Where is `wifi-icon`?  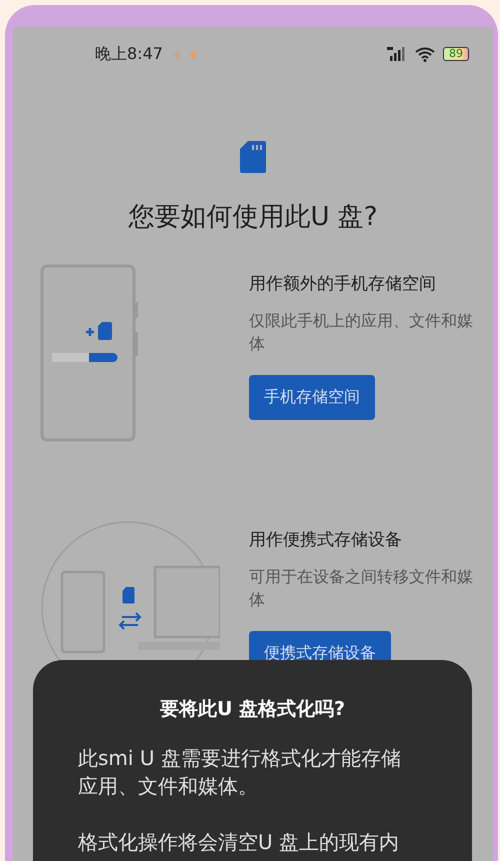 wifi-icon is located at coordinates (425, 54).